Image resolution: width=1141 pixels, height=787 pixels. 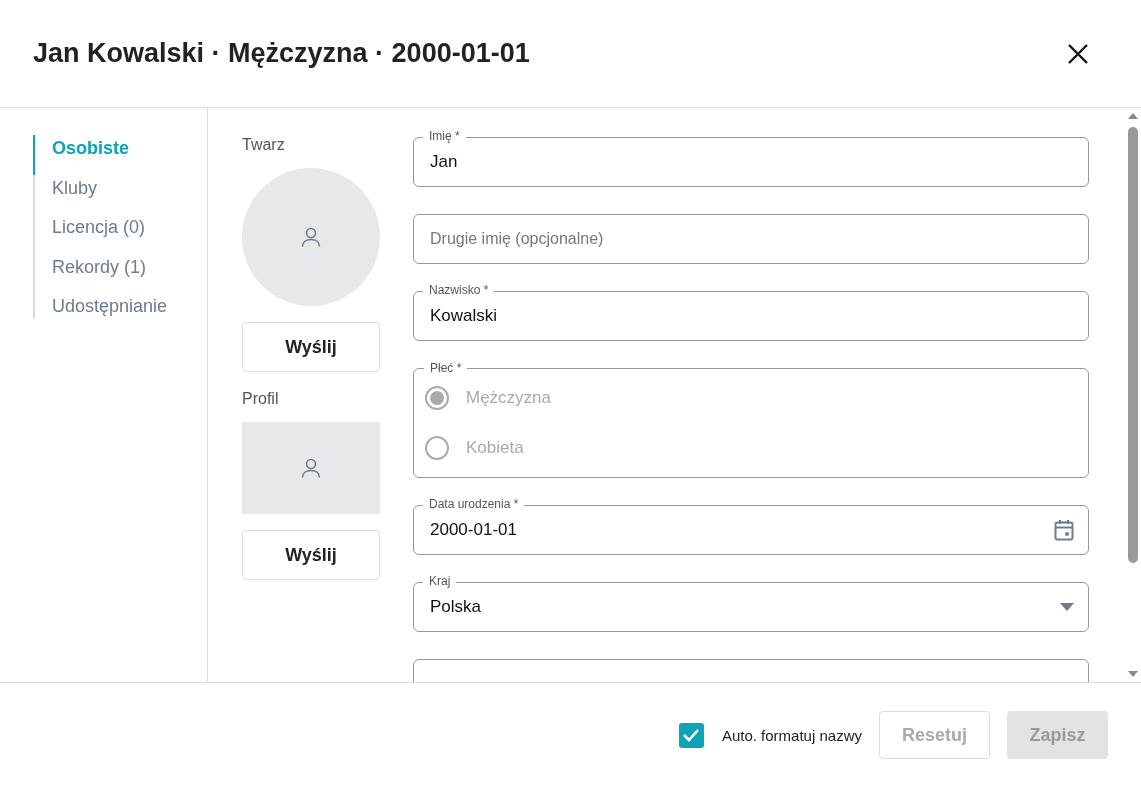 I want to click on photo-label: Profil, so click(x=261, y=399).